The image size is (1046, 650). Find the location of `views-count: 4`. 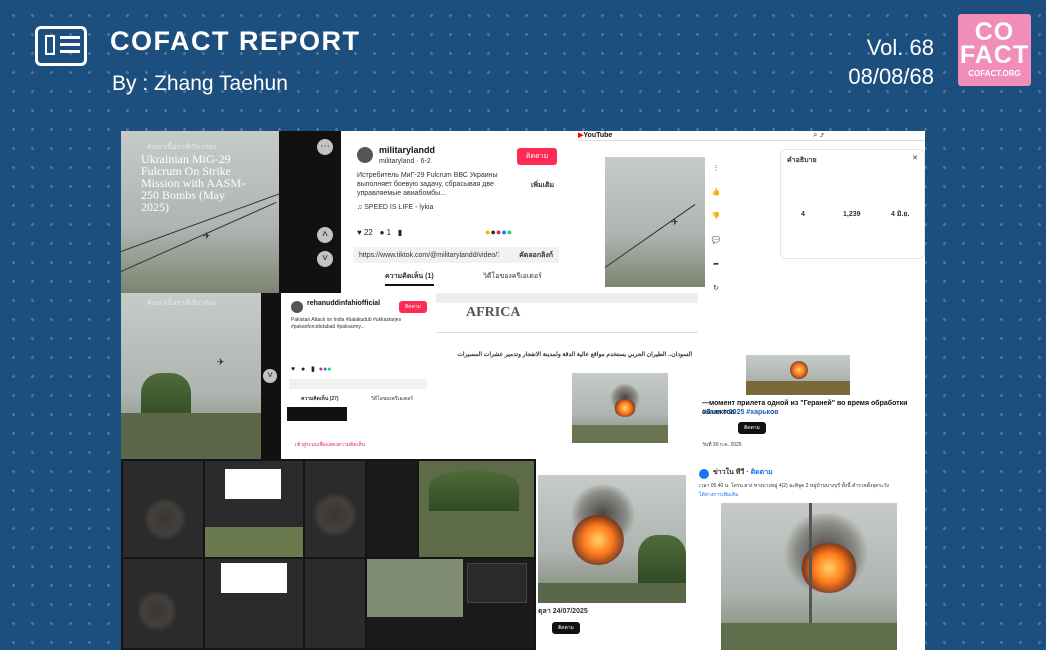

views-count: 4 is located at coordinates (803, 214).